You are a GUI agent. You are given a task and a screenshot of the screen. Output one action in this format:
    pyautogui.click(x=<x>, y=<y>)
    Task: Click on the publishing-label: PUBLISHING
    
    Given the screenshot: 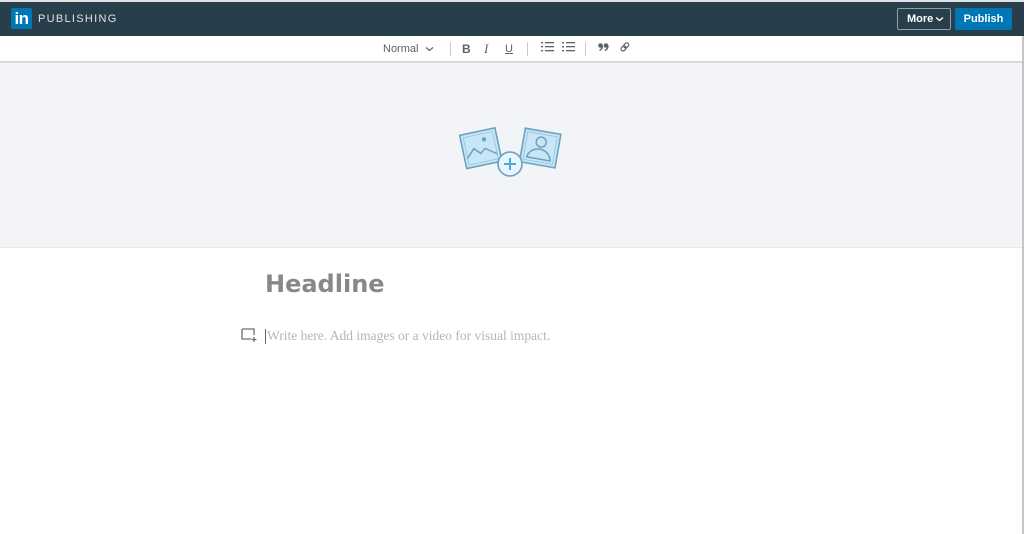 What is the action you would take?
    pyautogui.click(x=78, y=19)
    